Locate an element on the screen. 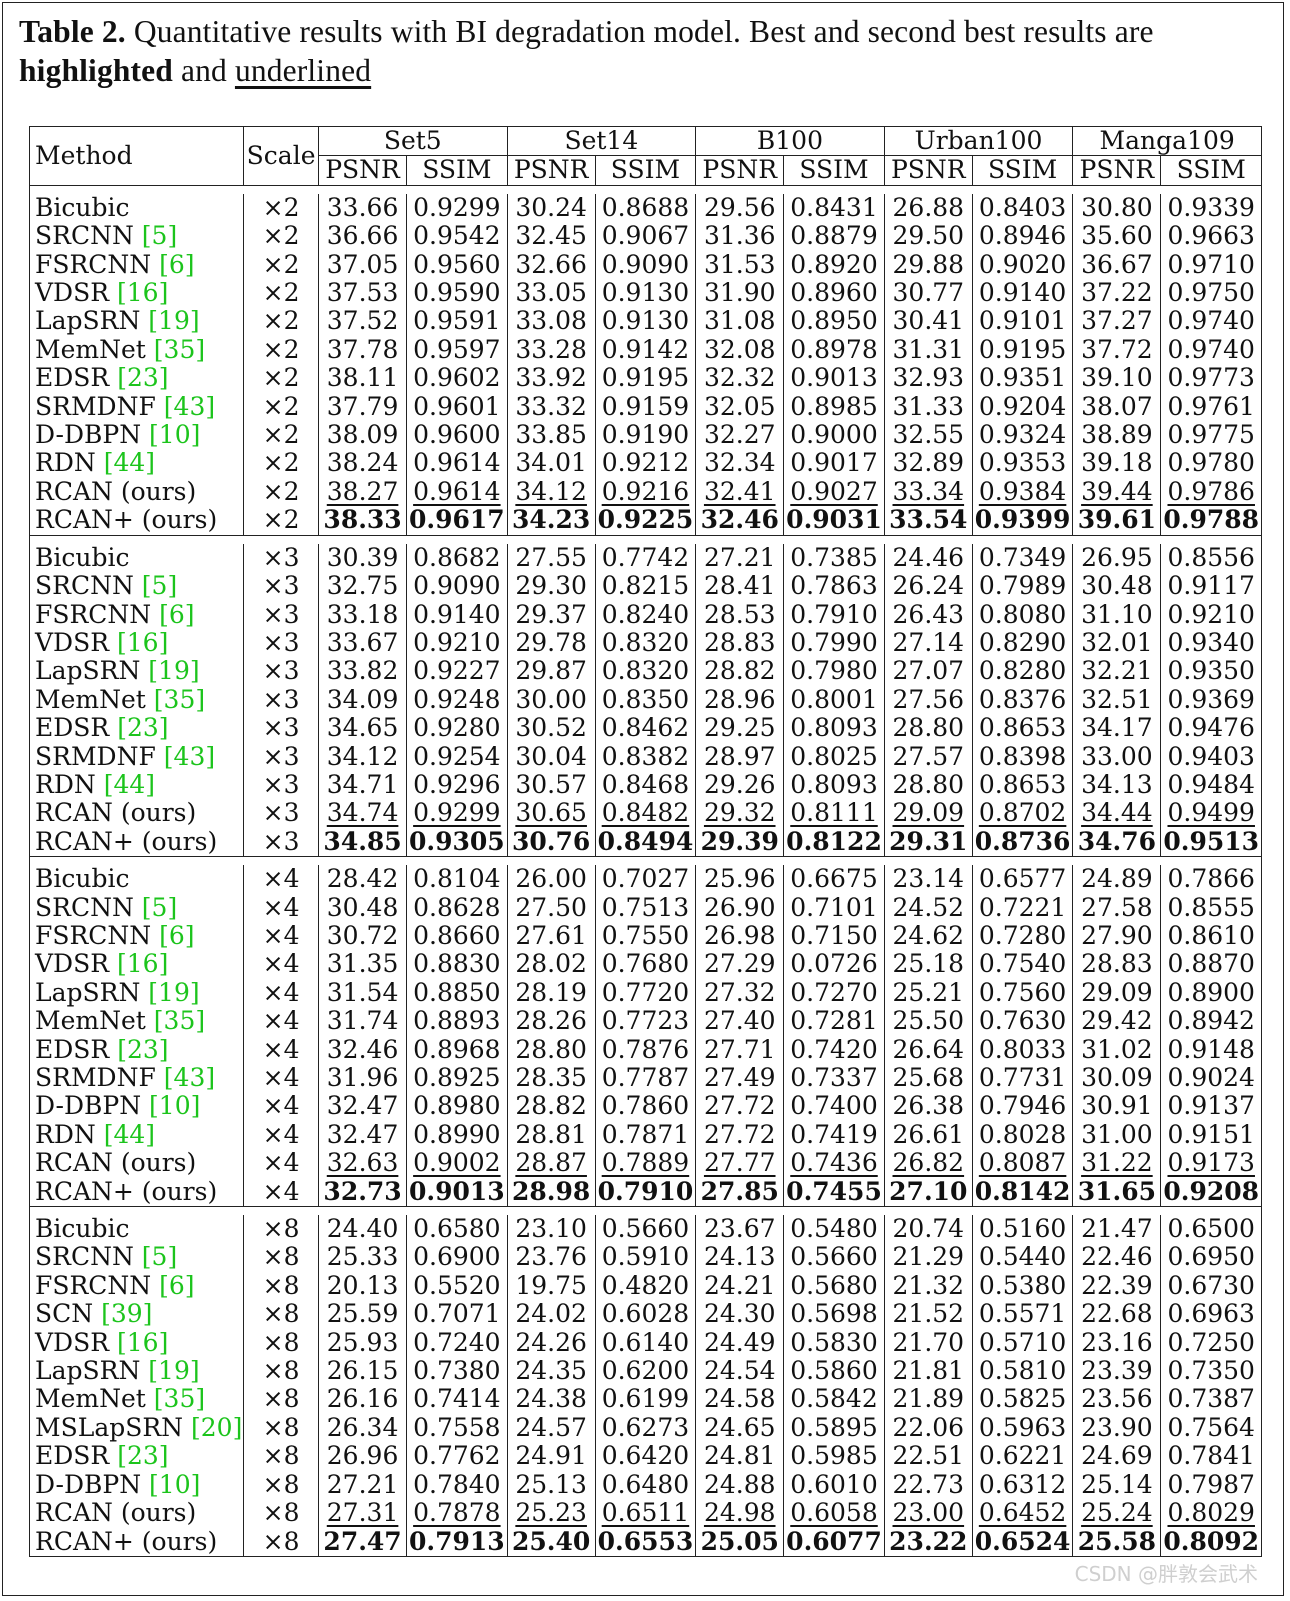 The image size is (1290, 1601). ssim-value: 0.9369 is located at coordinates (1211, 699).